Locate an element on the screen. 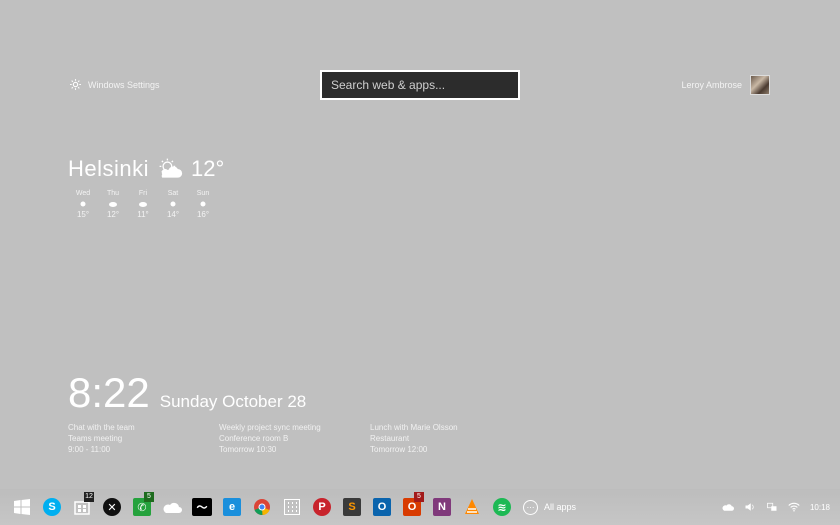  event-location: Restaurant is located at coordinates (390, 438).